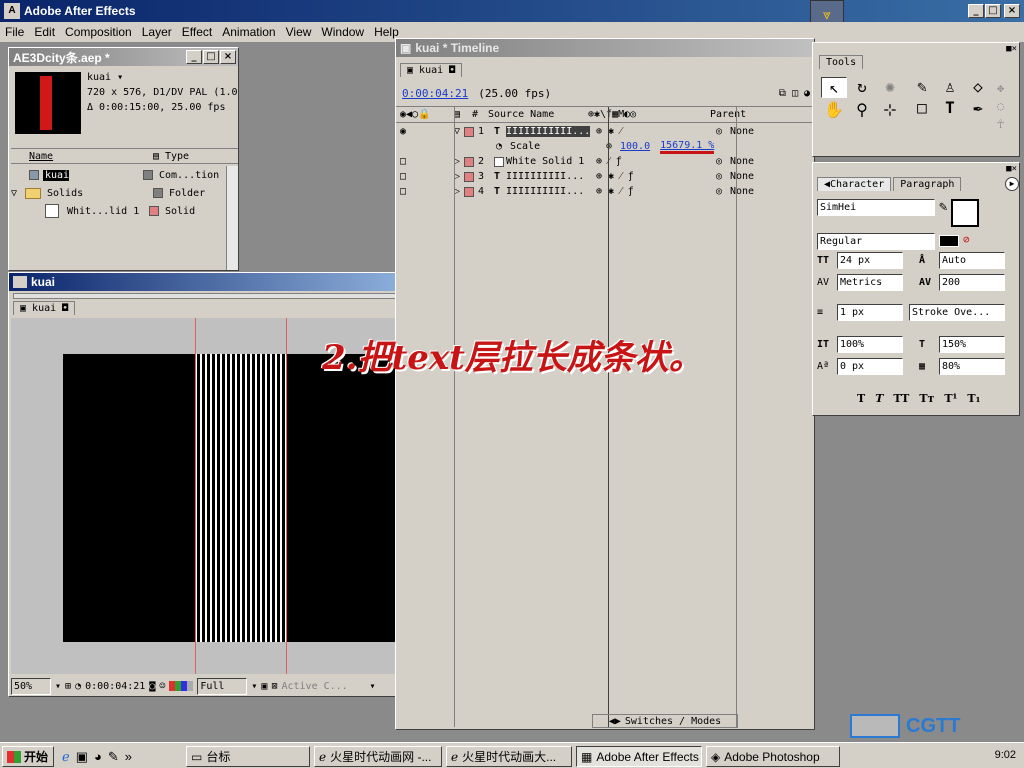 Image resolution: width=1024 pixels, height=768 pixels. I want to click on horizontal-scale-field: 150%, so click(972, 344).